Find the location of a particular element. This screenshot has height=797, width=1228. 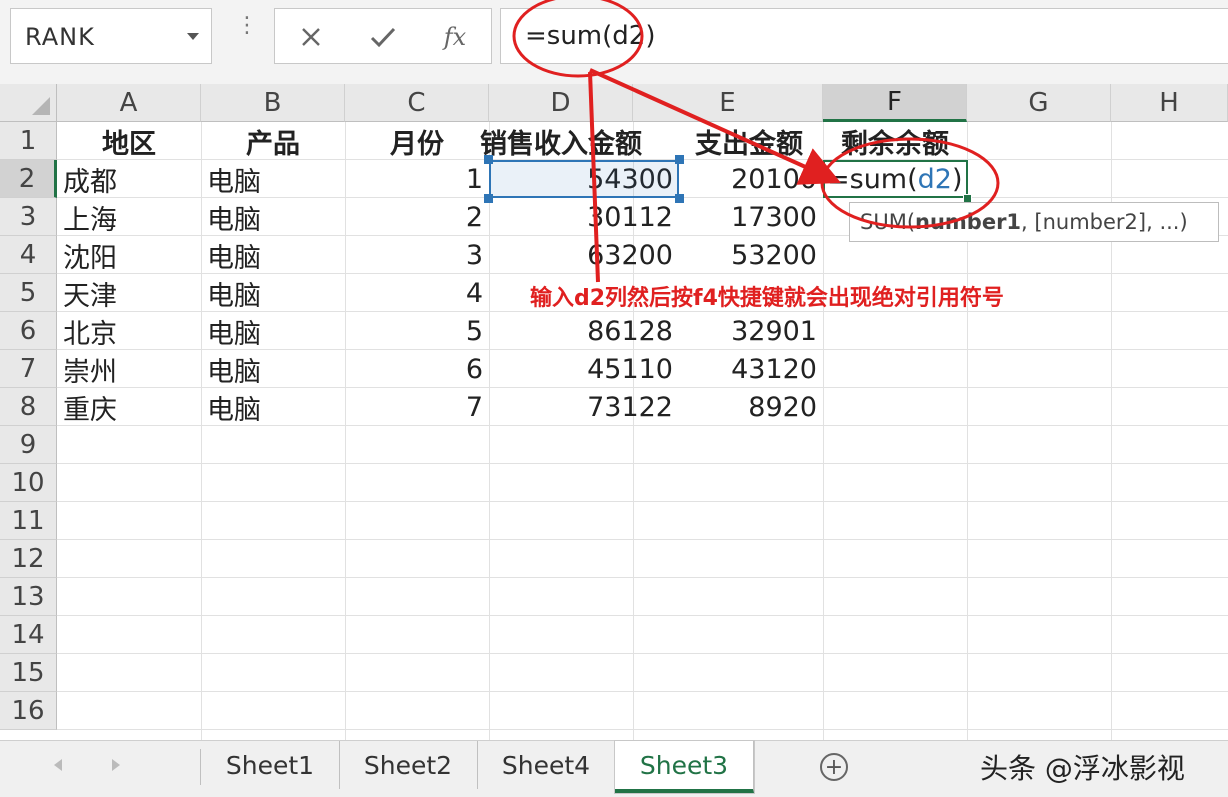

tooltip-arg1: number1 is located at coordinates (968, 222).